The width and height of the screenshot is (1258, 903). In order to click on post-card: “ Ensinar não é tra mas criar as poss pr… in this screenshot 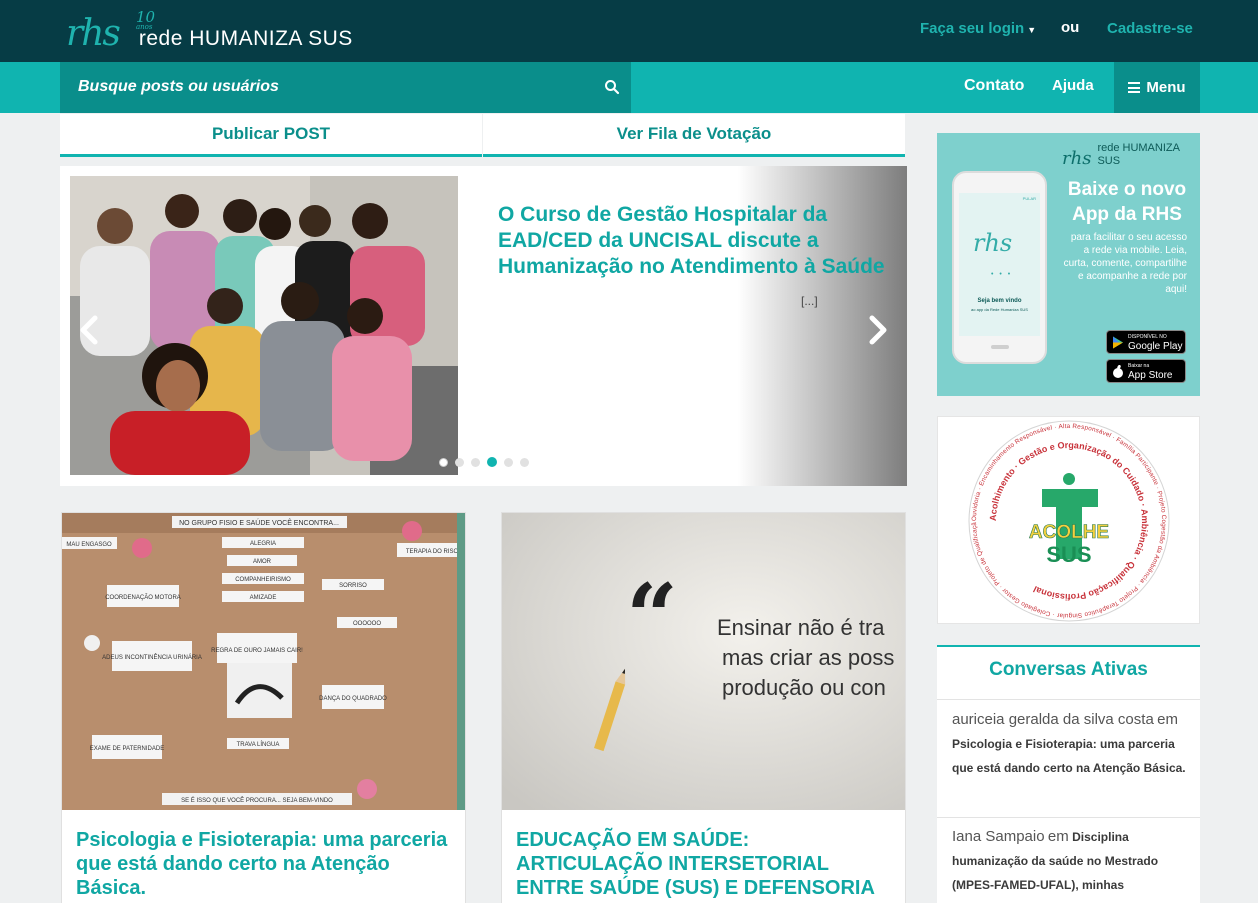, I will do `click(703, 707)`.